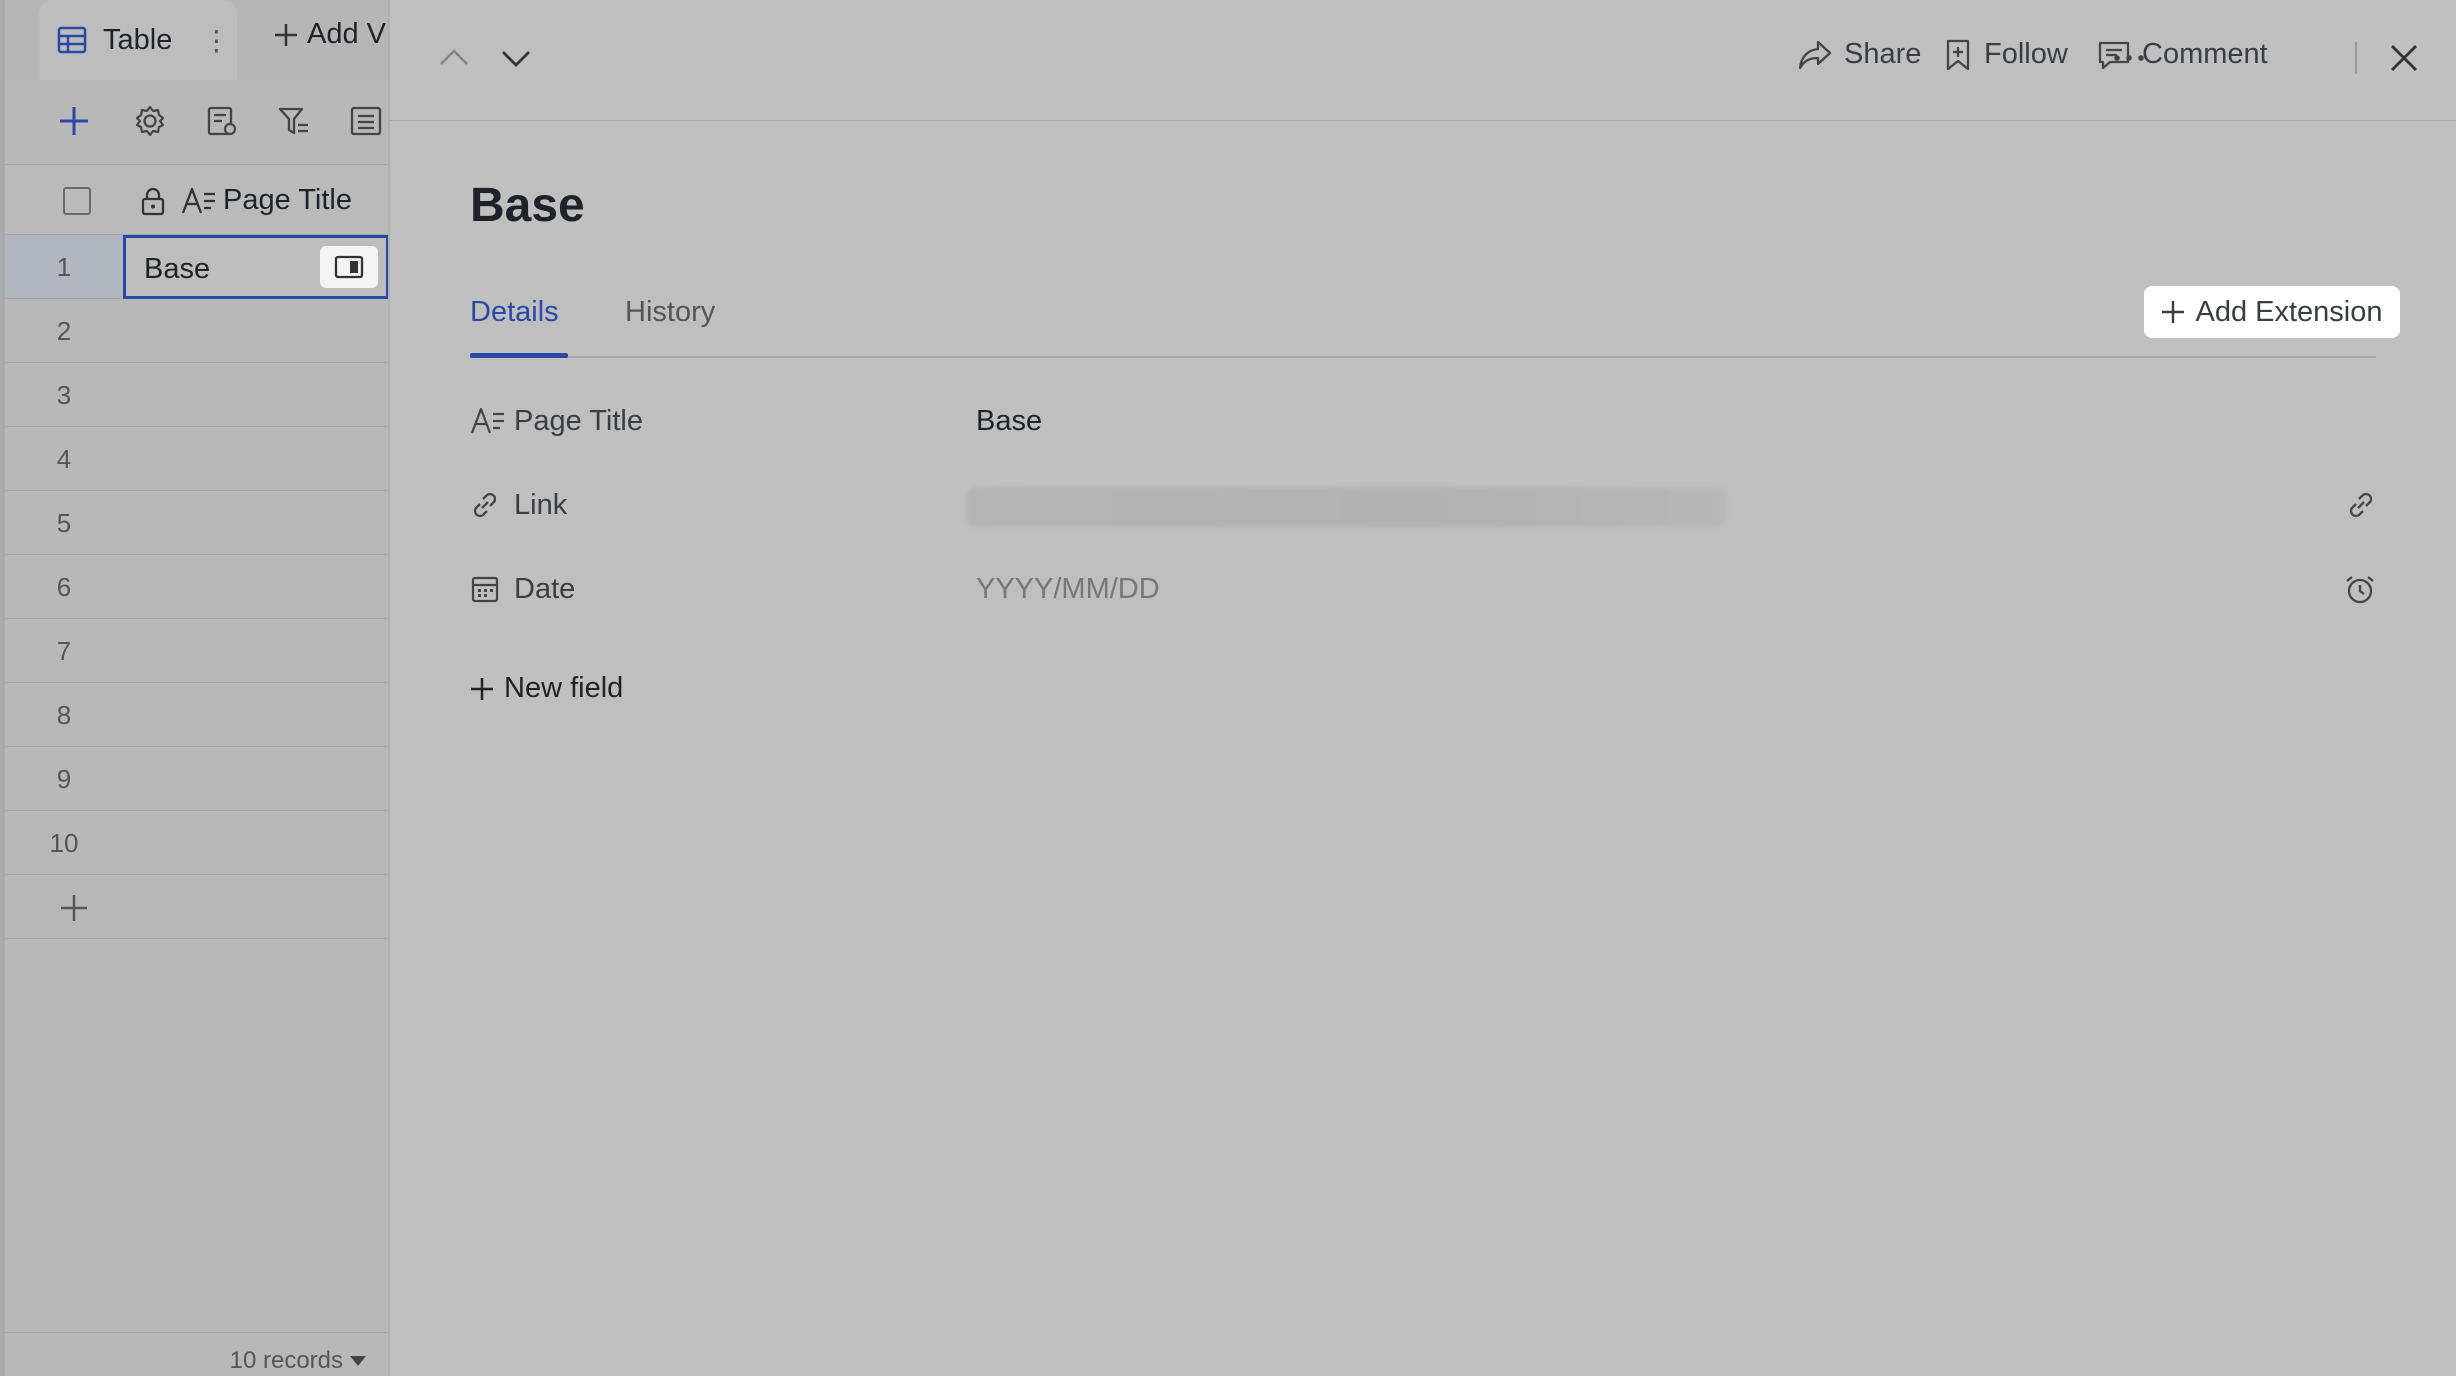  Describe the element at coordinates (1958, 54) in the screenshot. I see `bookmark-plus-icon` at that location.